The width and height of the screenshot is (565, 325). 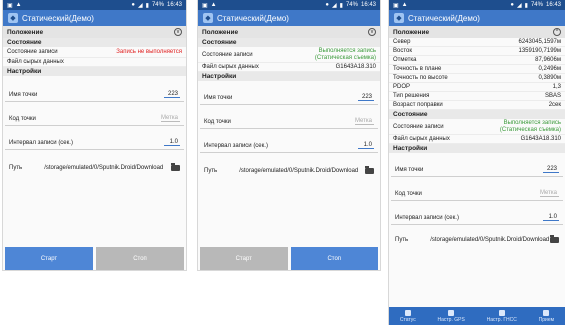 What do you see at coordinates (451, 319) in the screenshot?
I see `nav-label: Настр. GPS` at bounding box center [451, 319].